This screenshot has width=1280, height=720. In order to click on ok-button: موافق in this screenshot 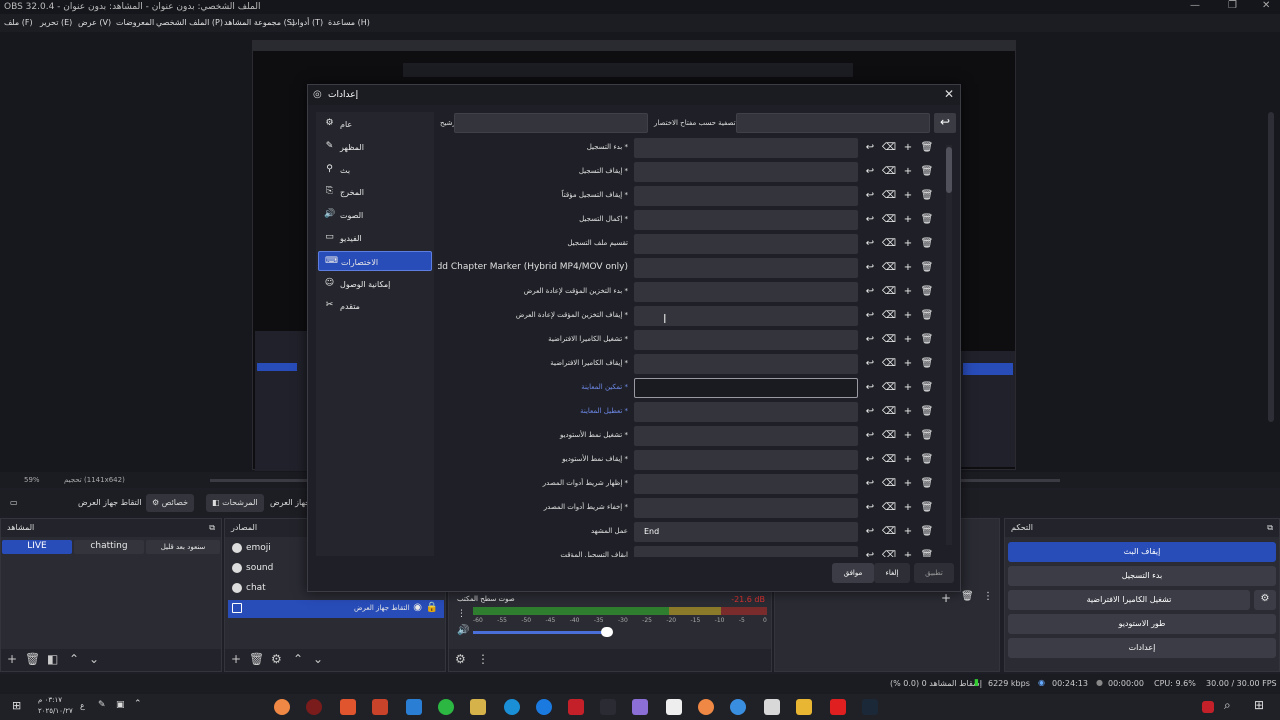, I will do `click(853, 573)`.